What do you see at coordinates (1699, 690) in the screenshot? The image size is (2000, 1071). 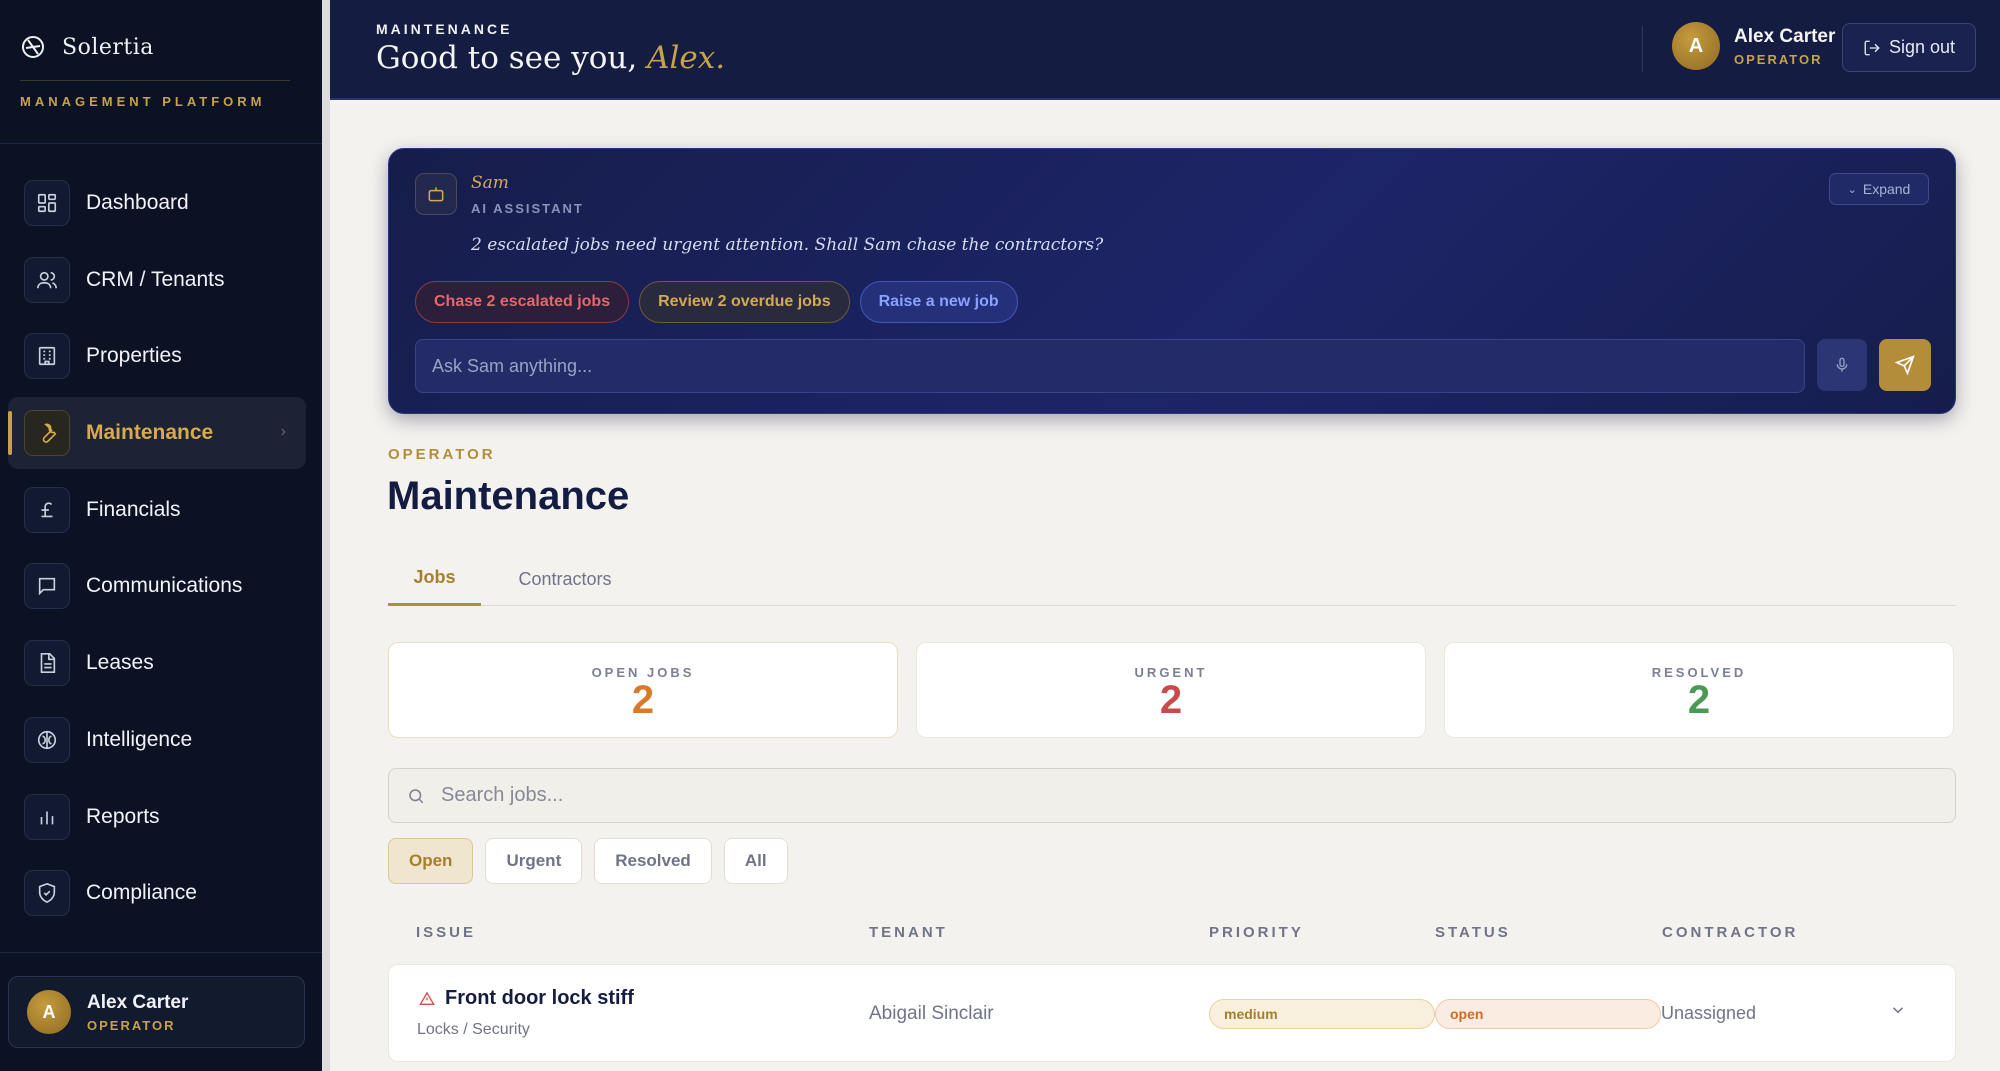 I see `stat-resolved: RESOLVED 2` at bounding box center [1699, 690].